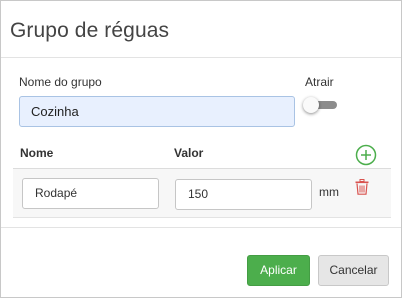  I want to click on title-divider, so click(201, 57).